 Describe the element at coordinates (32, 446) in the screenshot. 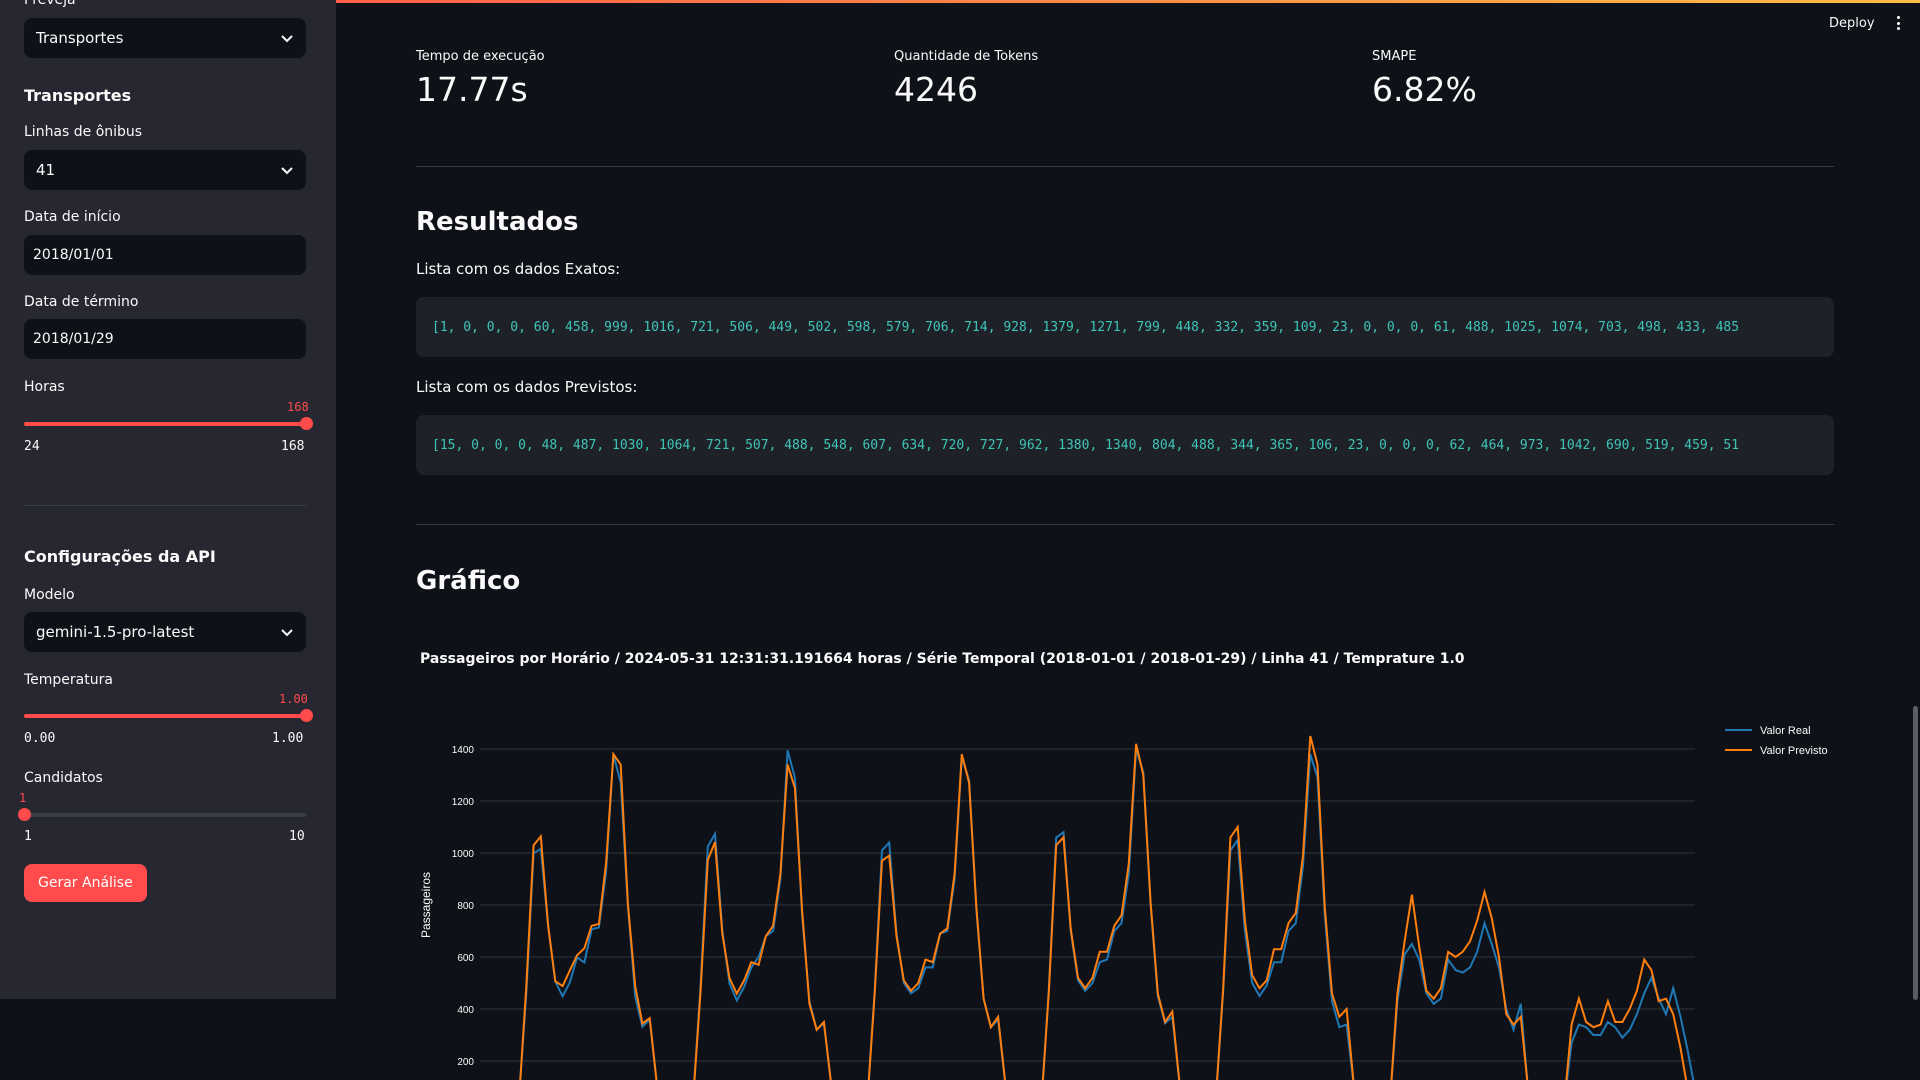

I see `hours-min-label: 24` at that location.